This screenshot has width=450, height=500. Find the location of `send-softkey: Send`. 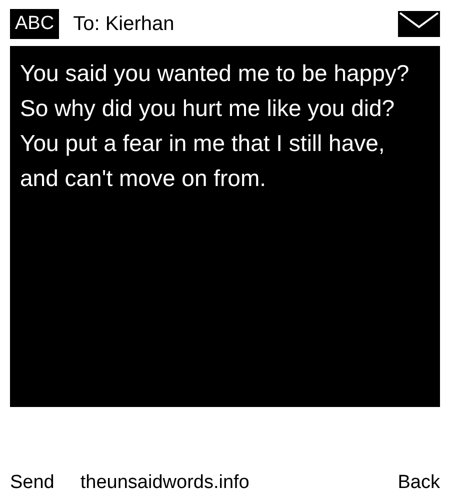

send-softkey: Send is located at coordinates (32, 483).